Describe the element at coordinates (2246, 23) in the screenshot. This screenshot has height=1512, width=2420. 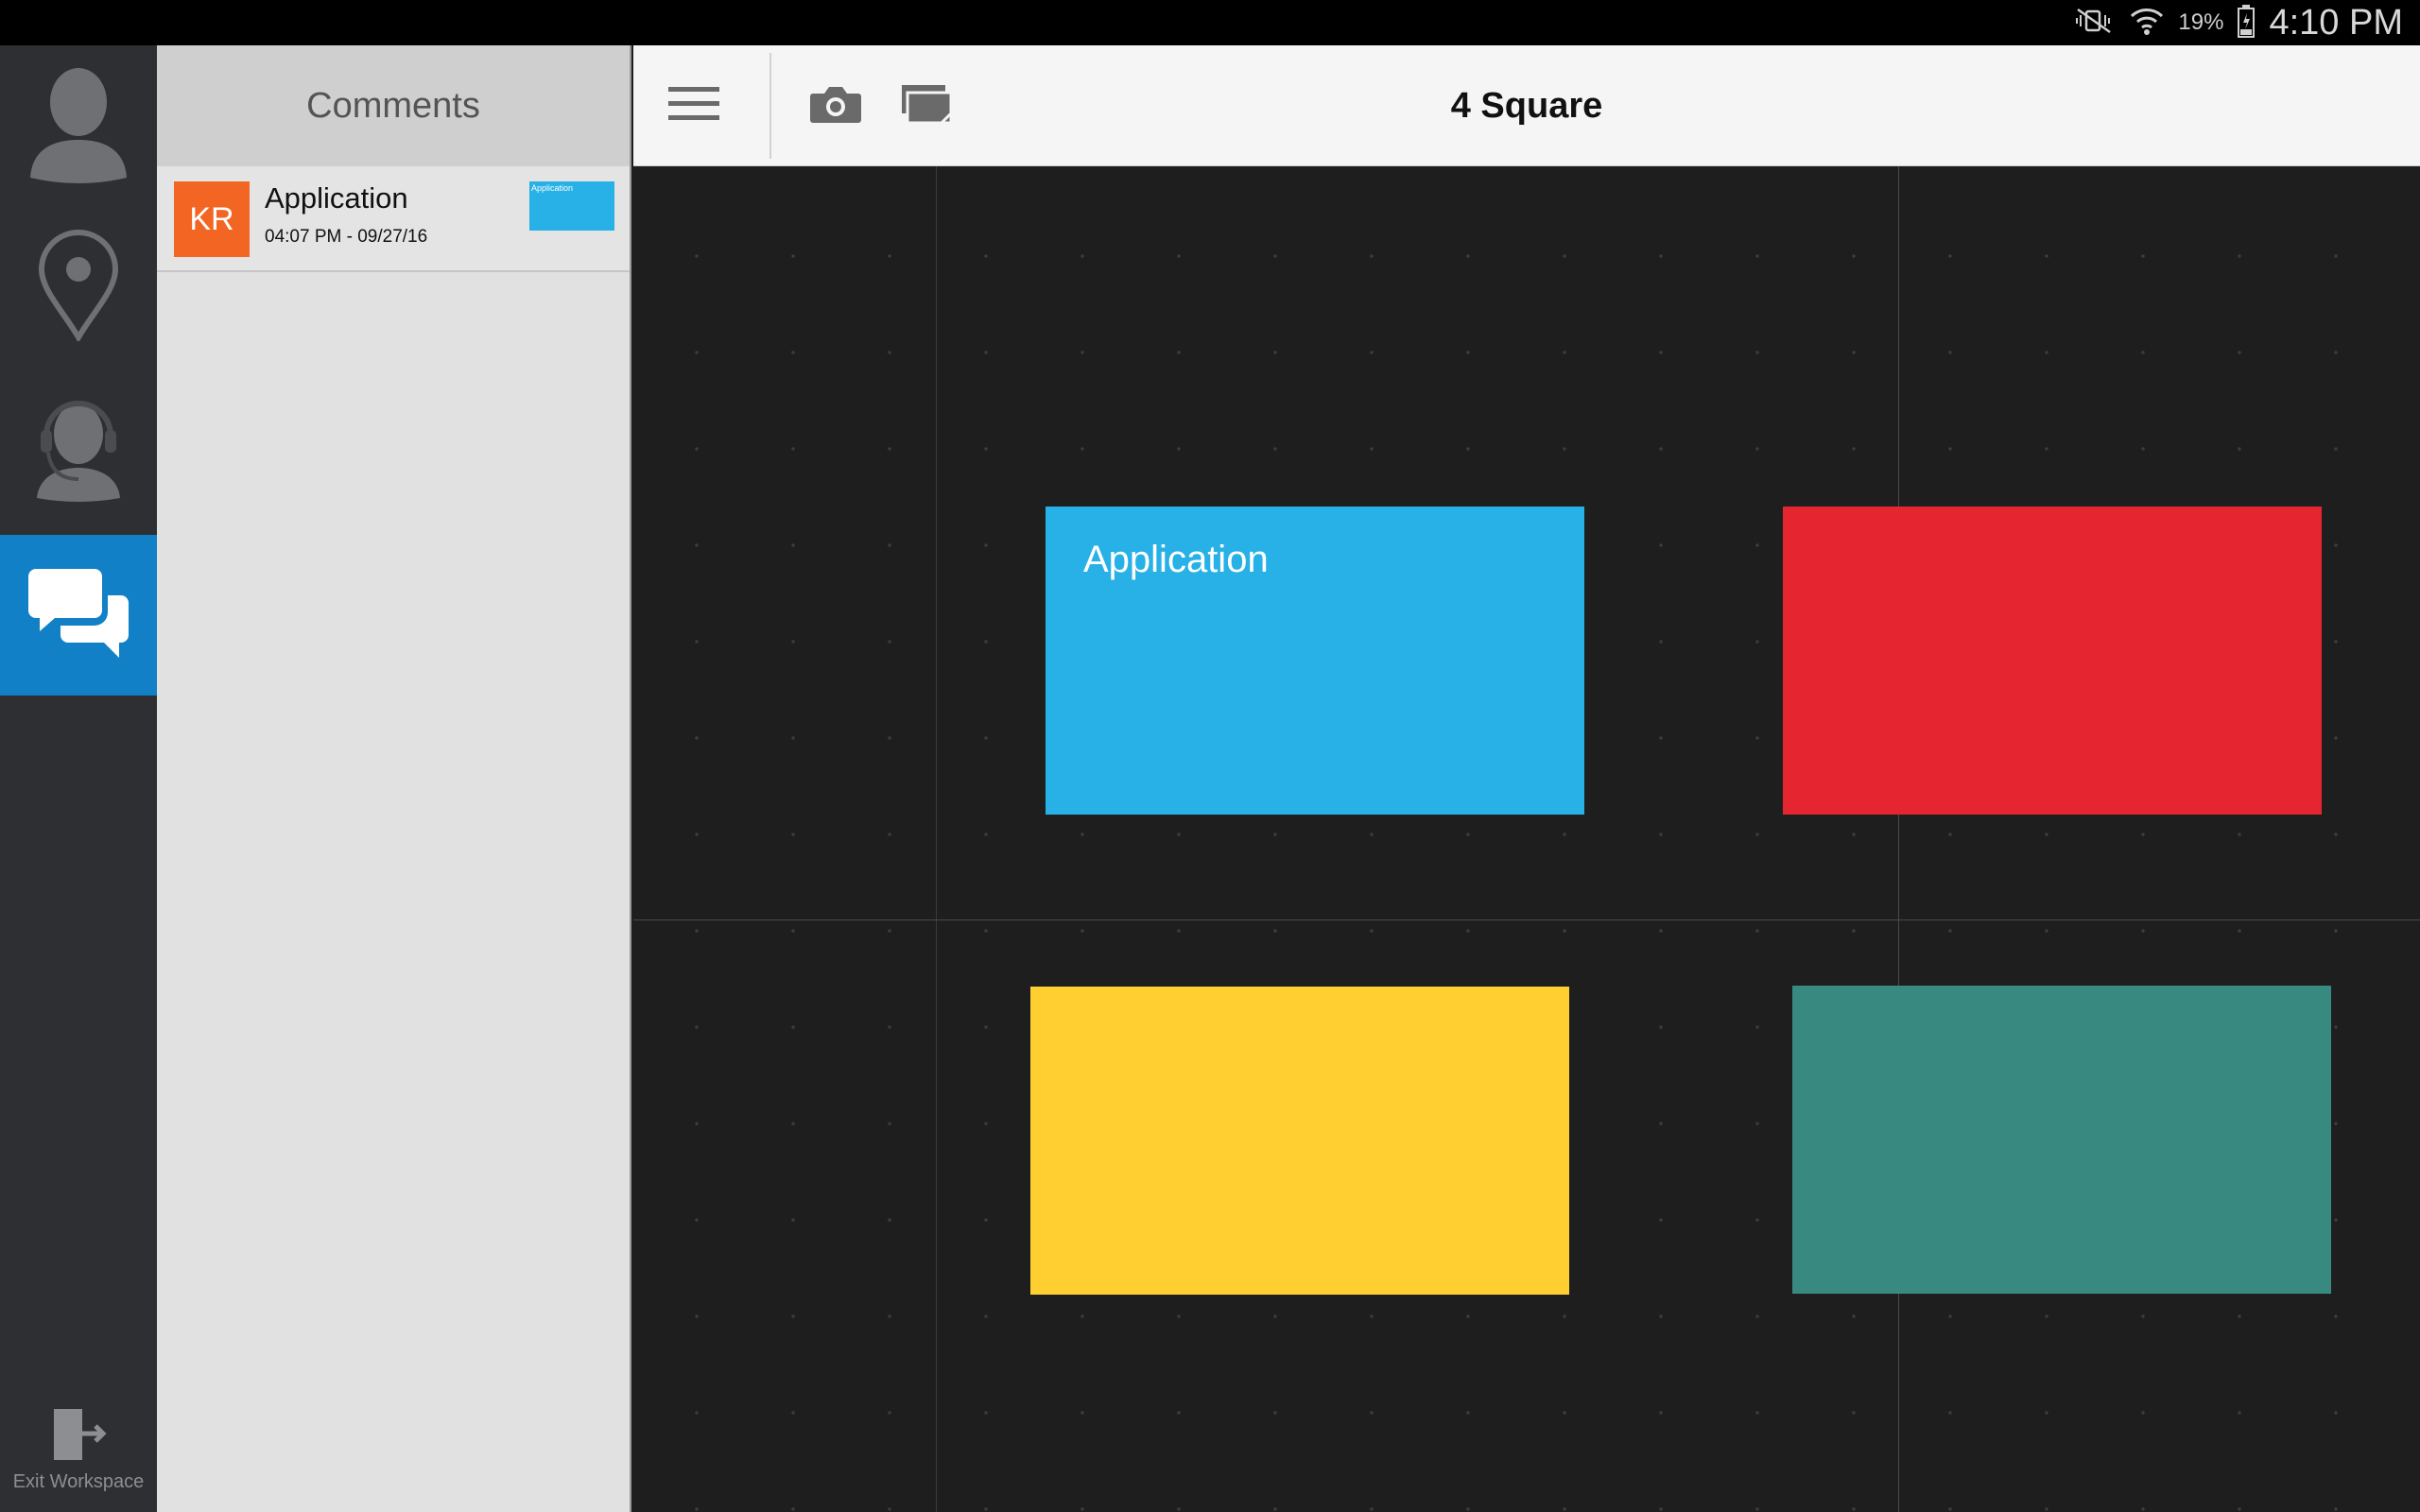
I see `battery-icon` at that location.